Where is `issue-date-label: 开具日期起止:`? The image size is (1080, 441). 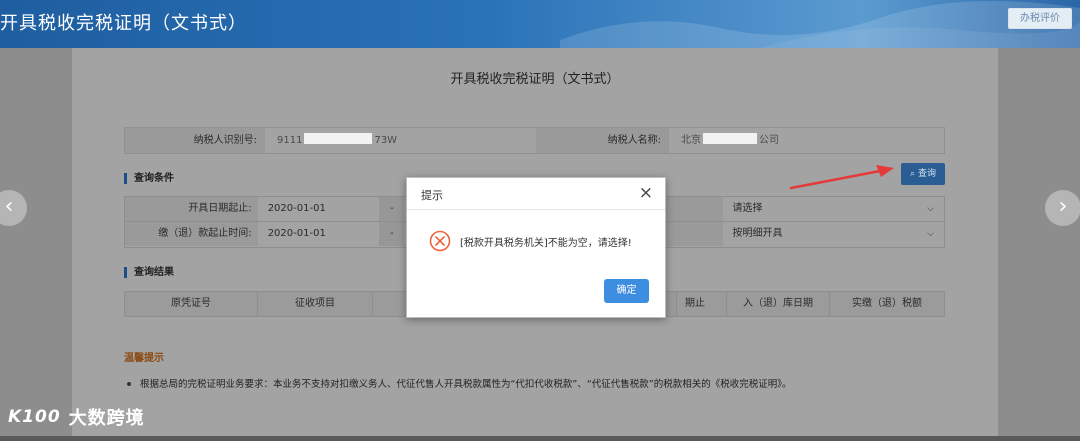 issue-date-label: 开具日期起止: is located at coordinates (191, 209).